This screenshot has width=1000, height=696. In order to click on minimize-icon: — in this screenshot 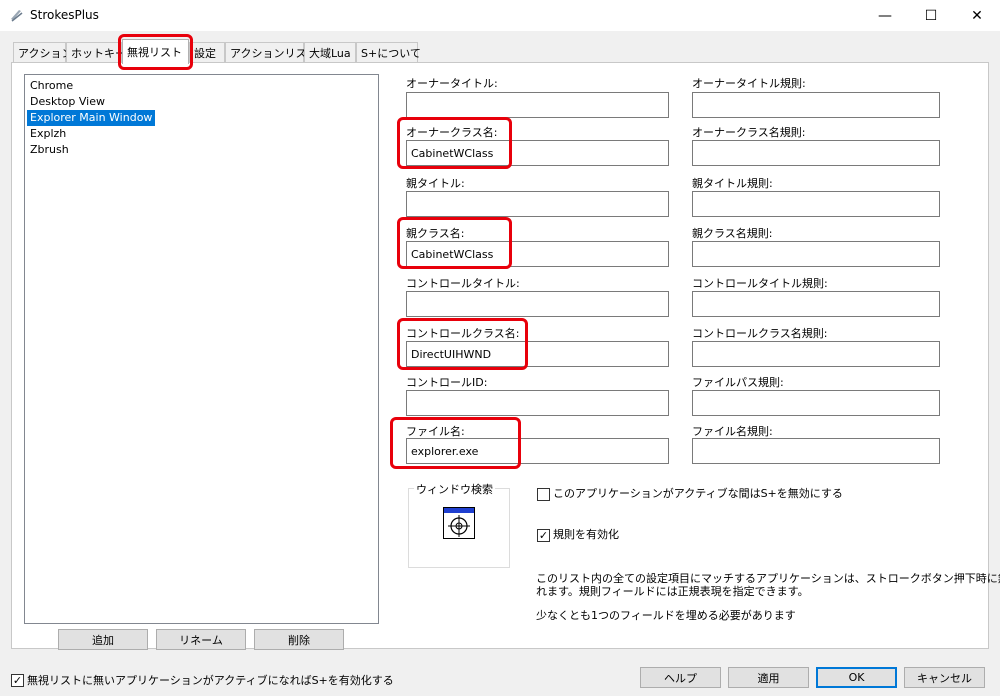, I will do `click(885, 15)`.